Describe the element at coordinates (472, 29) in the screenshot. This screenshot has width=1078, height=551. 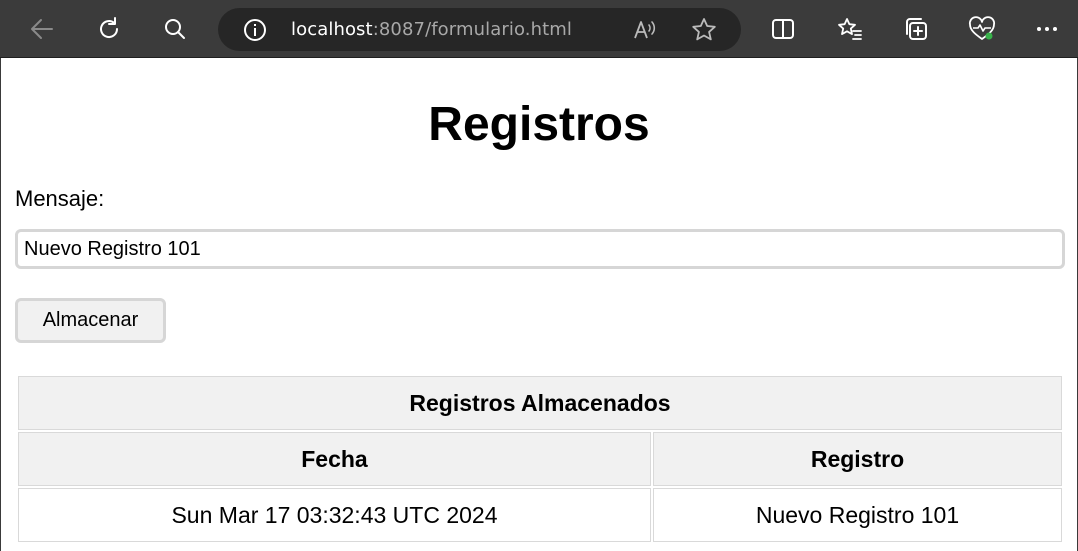
I see `url-path: :8087/formulario.html` at that location.